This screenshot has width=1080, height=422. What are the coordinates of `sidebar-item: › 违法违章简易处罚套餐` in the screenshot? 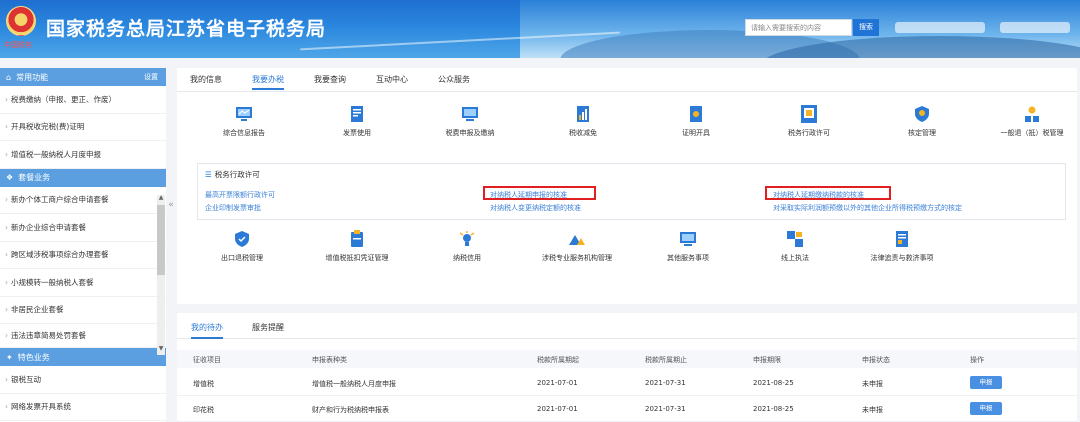 It's located at (83, 336).